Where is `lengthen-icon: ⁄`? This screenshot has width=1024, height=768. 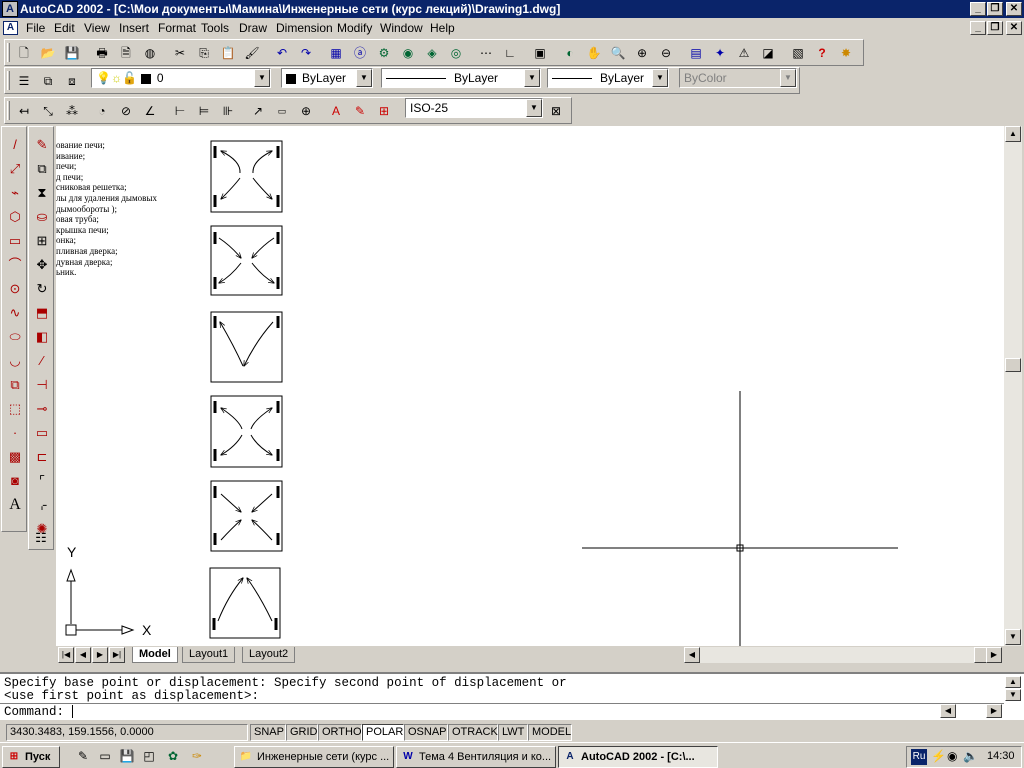
lengthen-icon: ⁄ is located at coordinates (42, 361).